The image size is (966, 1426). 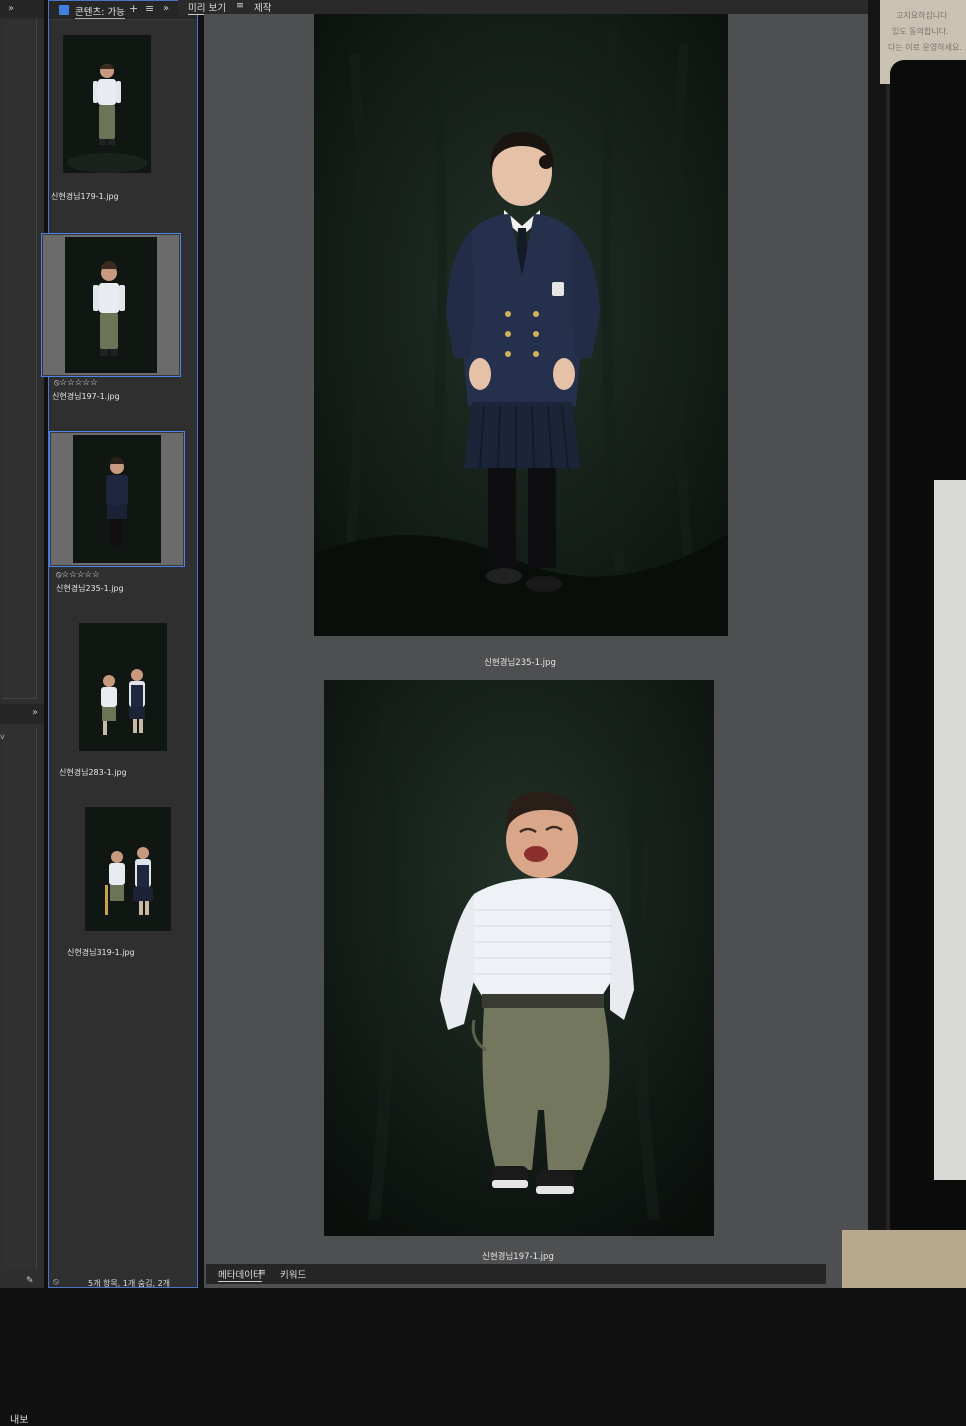 What do you see at coordinates (22, 9) in the screenshot?
I see `left-dock-header: »` at bounding box center [22, 9].